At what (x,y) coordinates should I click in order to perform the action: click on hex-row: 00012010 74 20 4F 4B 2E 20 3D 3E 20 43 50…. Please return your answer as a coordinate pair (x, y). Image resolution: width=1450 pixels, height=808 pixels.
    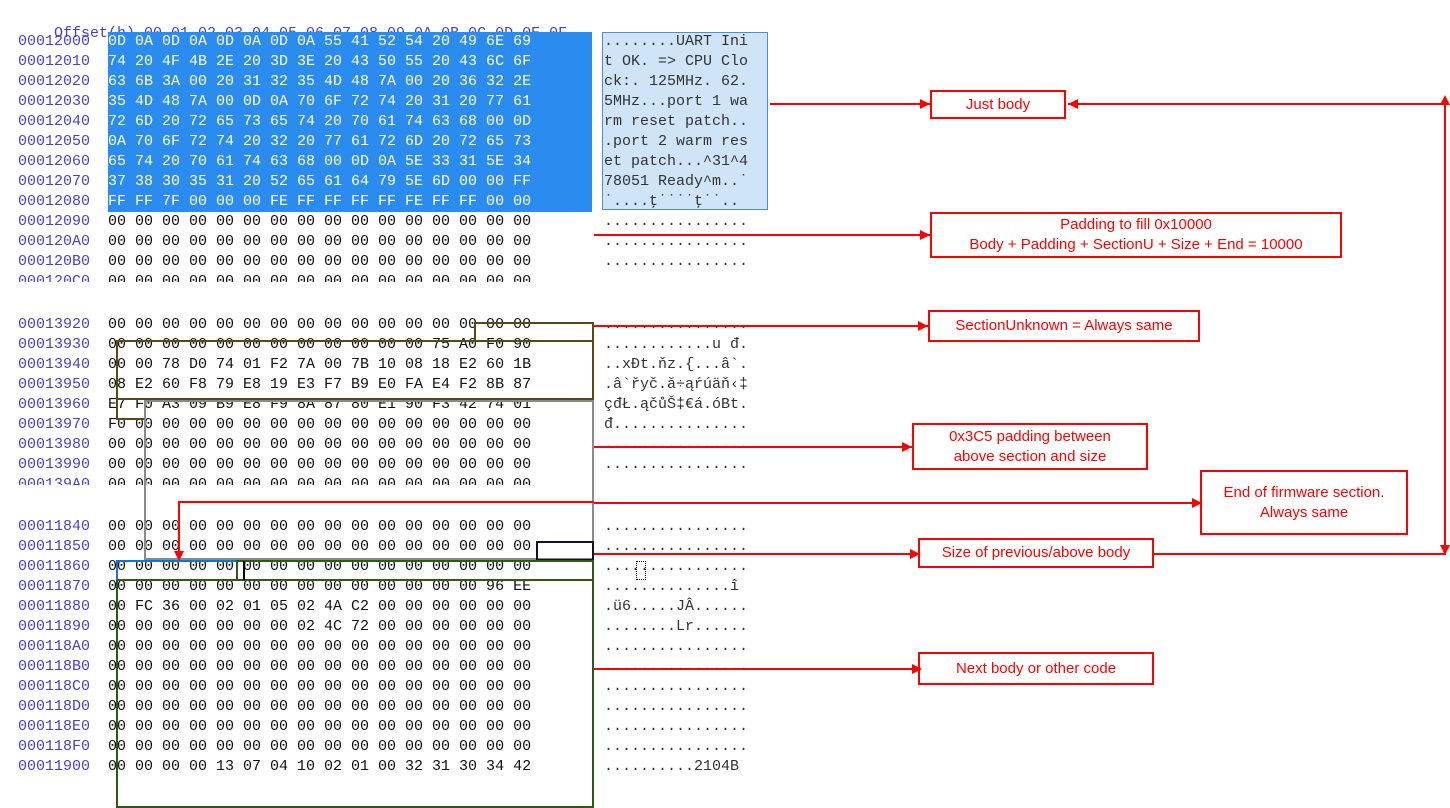
    Looking at the image, I should click on (265, 62).